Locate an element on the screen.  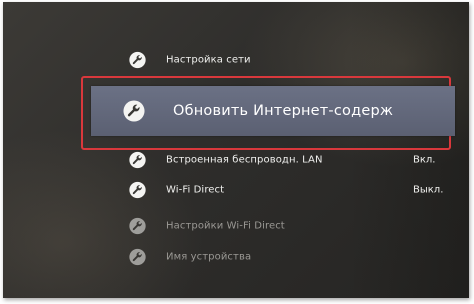
menu-item-label: Настройка сети is located at coordinates (208, 60).